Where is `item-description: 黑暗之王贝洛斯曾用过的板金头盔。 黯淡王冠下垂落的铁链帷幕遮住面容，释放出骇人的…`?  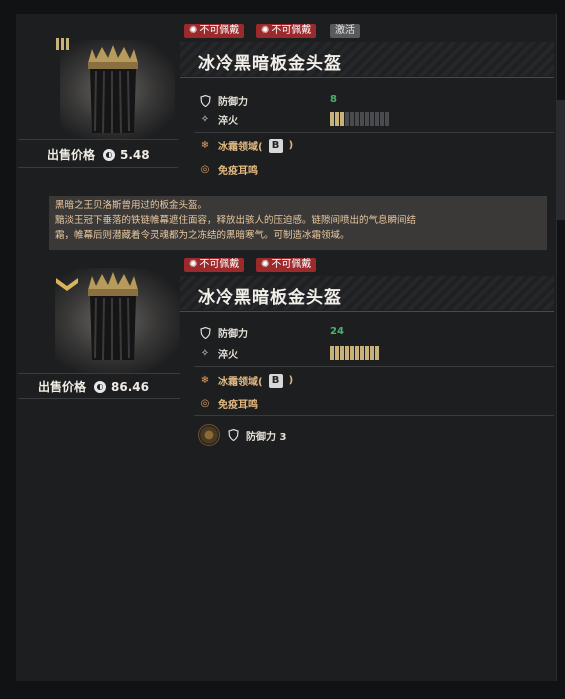
item-description: 黑暗之王贝洛斯曾用过的板金头盔。 黯淡王冠下垂落的铁链帷幕遮住面容，释放出骇人的… is located at coordinates (298, 223).